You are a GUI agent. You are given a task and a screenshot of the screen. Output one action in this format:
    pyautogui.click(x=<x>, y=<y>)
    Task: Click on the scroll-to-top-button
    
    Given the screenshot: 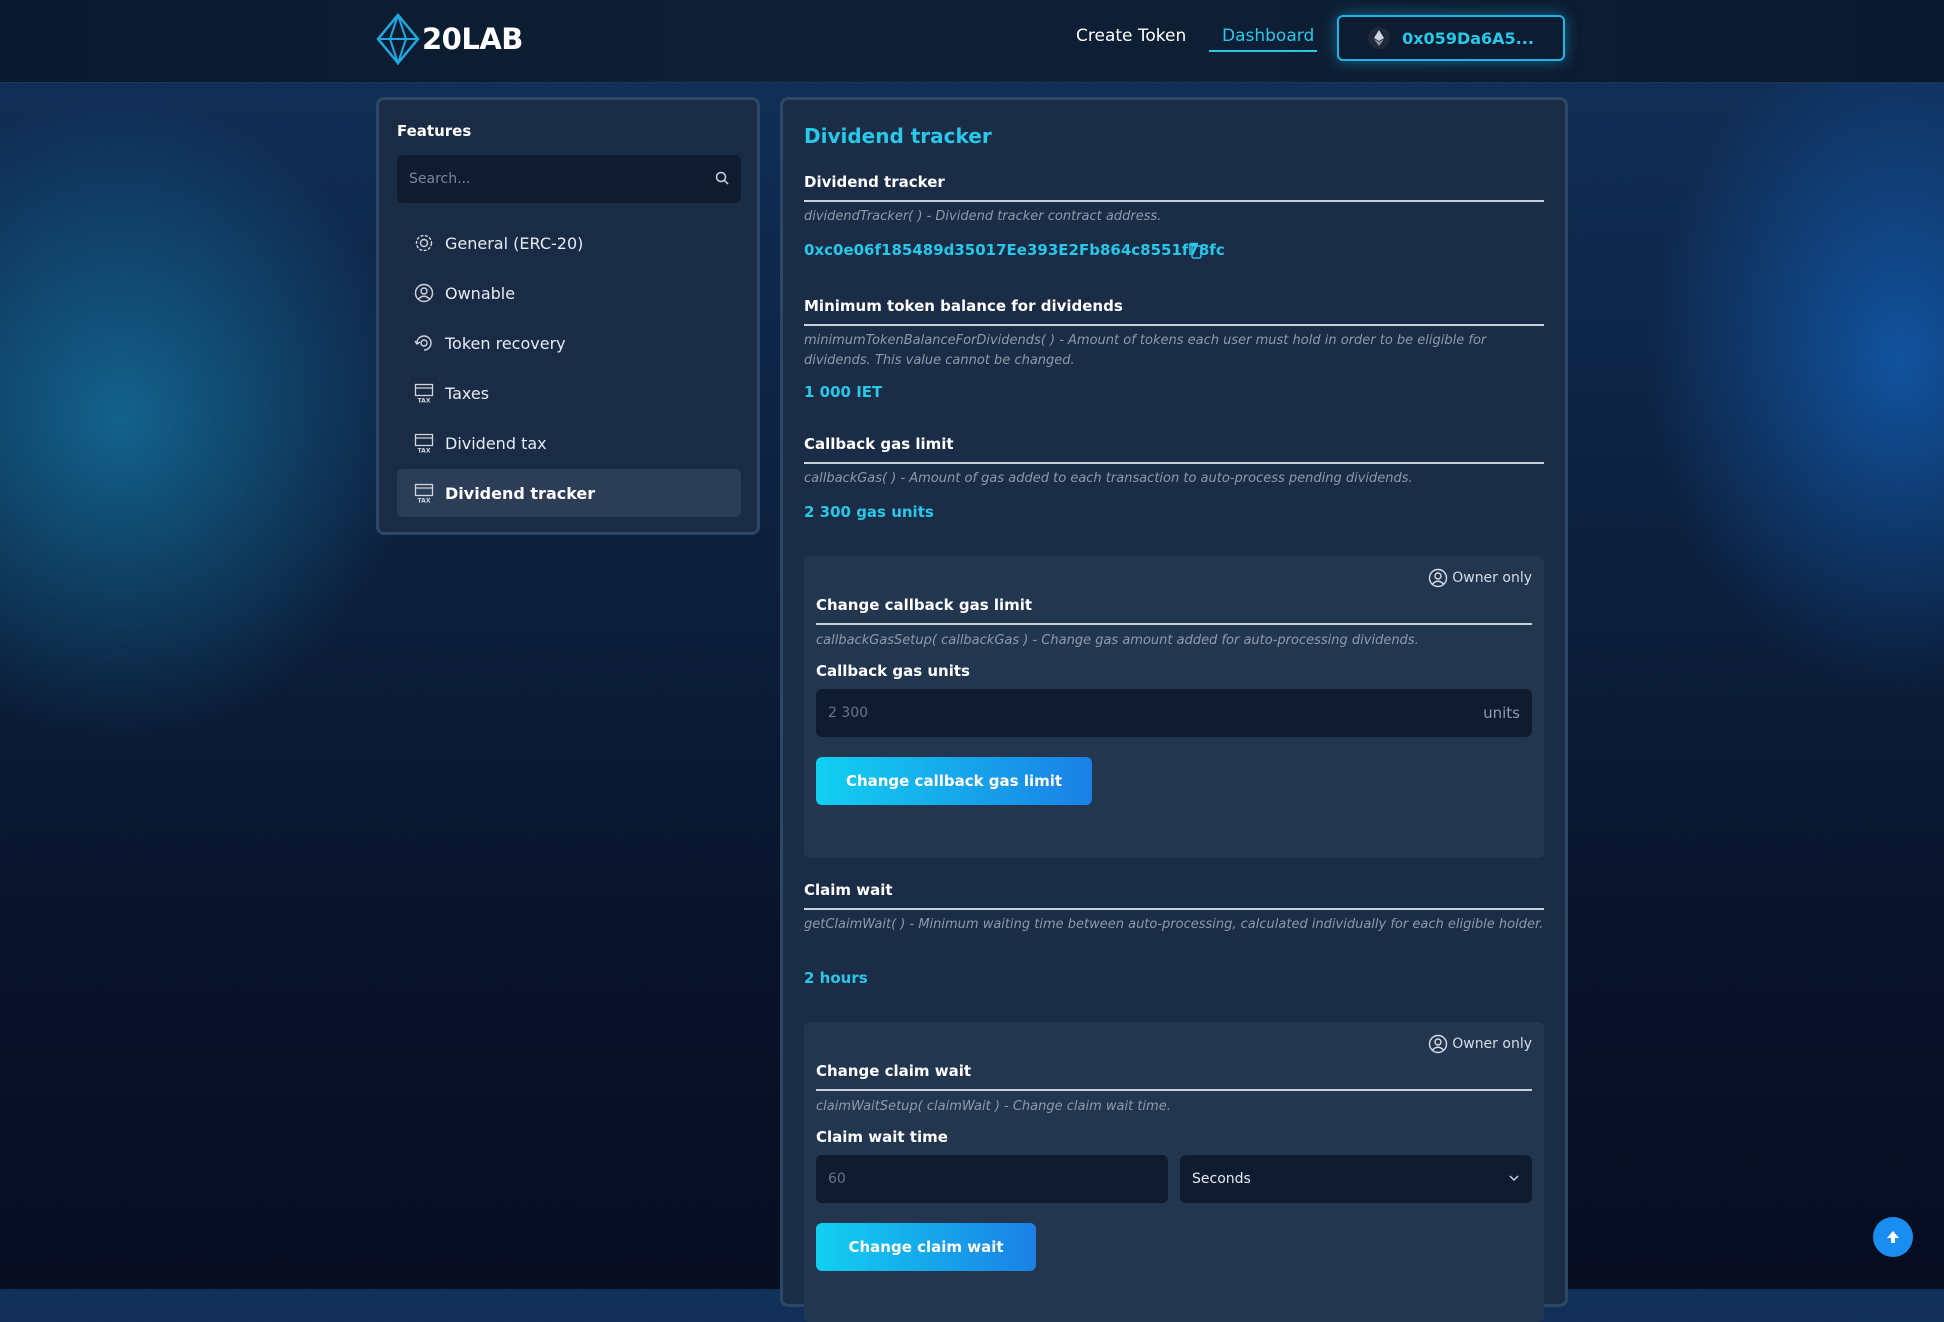 What is the action you would take?
    pyautogui.click(x=1893, y=1237)
    